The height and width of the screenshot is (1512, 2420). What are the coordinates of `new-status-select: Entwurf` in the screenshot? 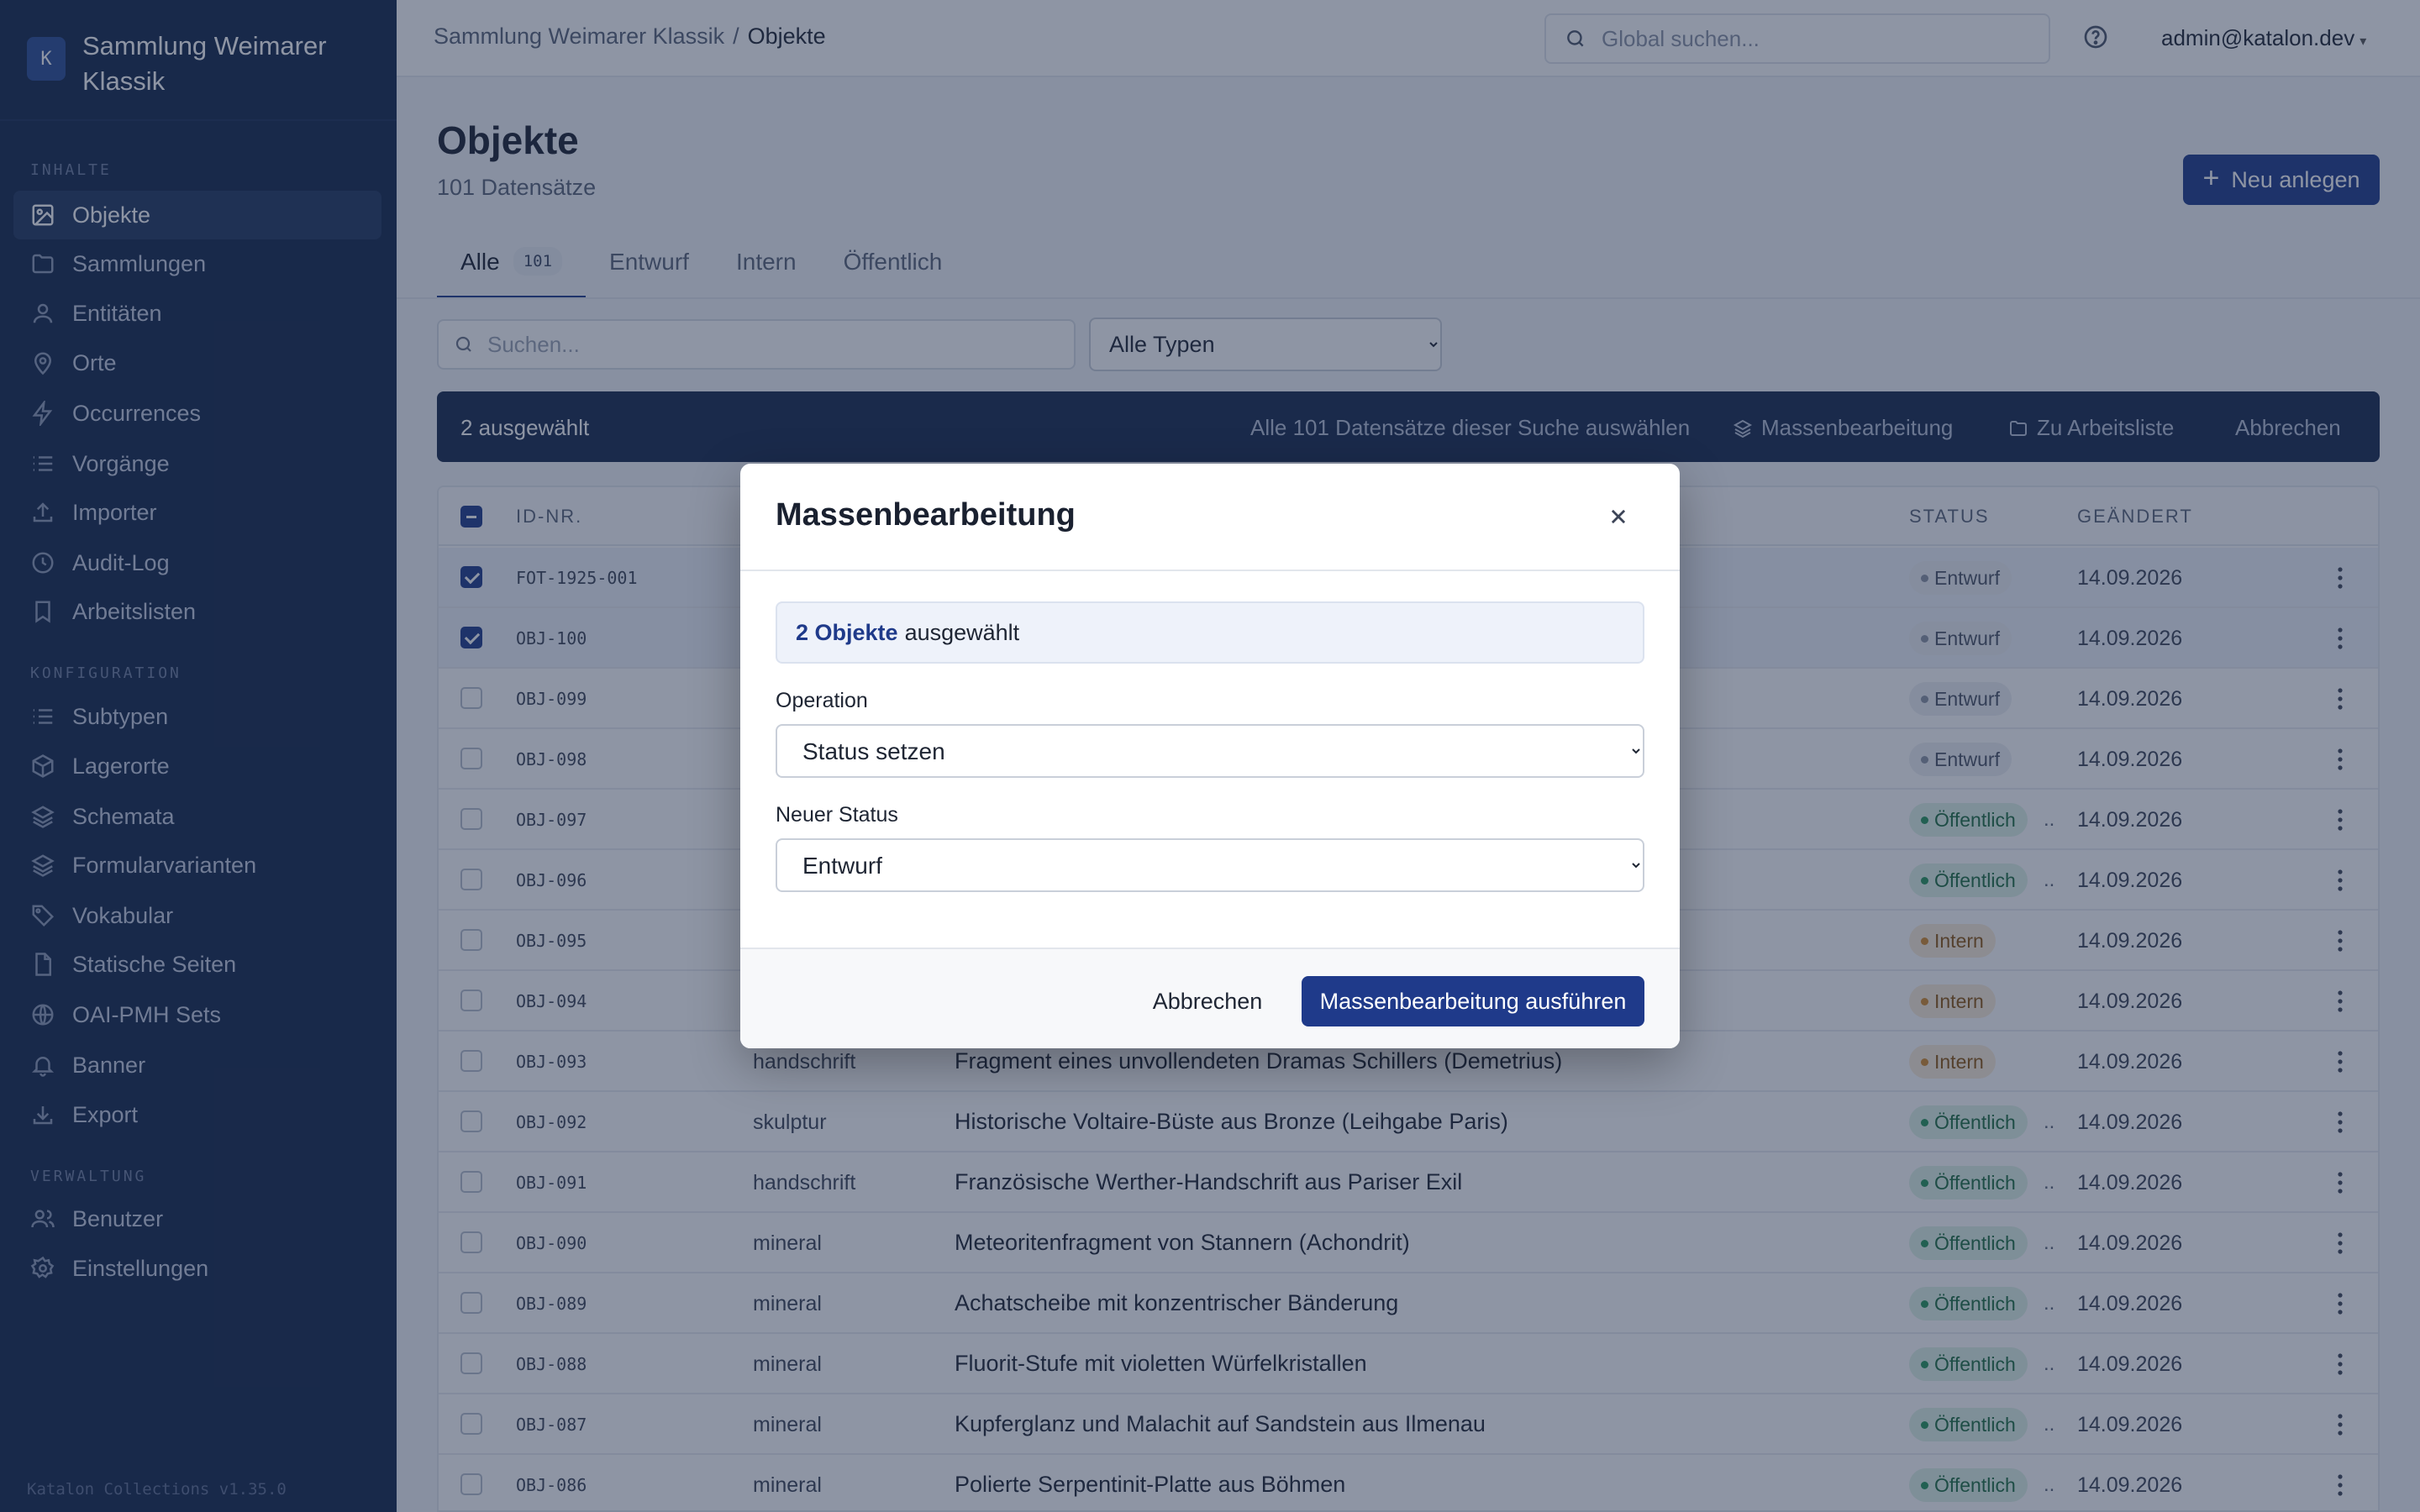 It's located at (1210, 865).